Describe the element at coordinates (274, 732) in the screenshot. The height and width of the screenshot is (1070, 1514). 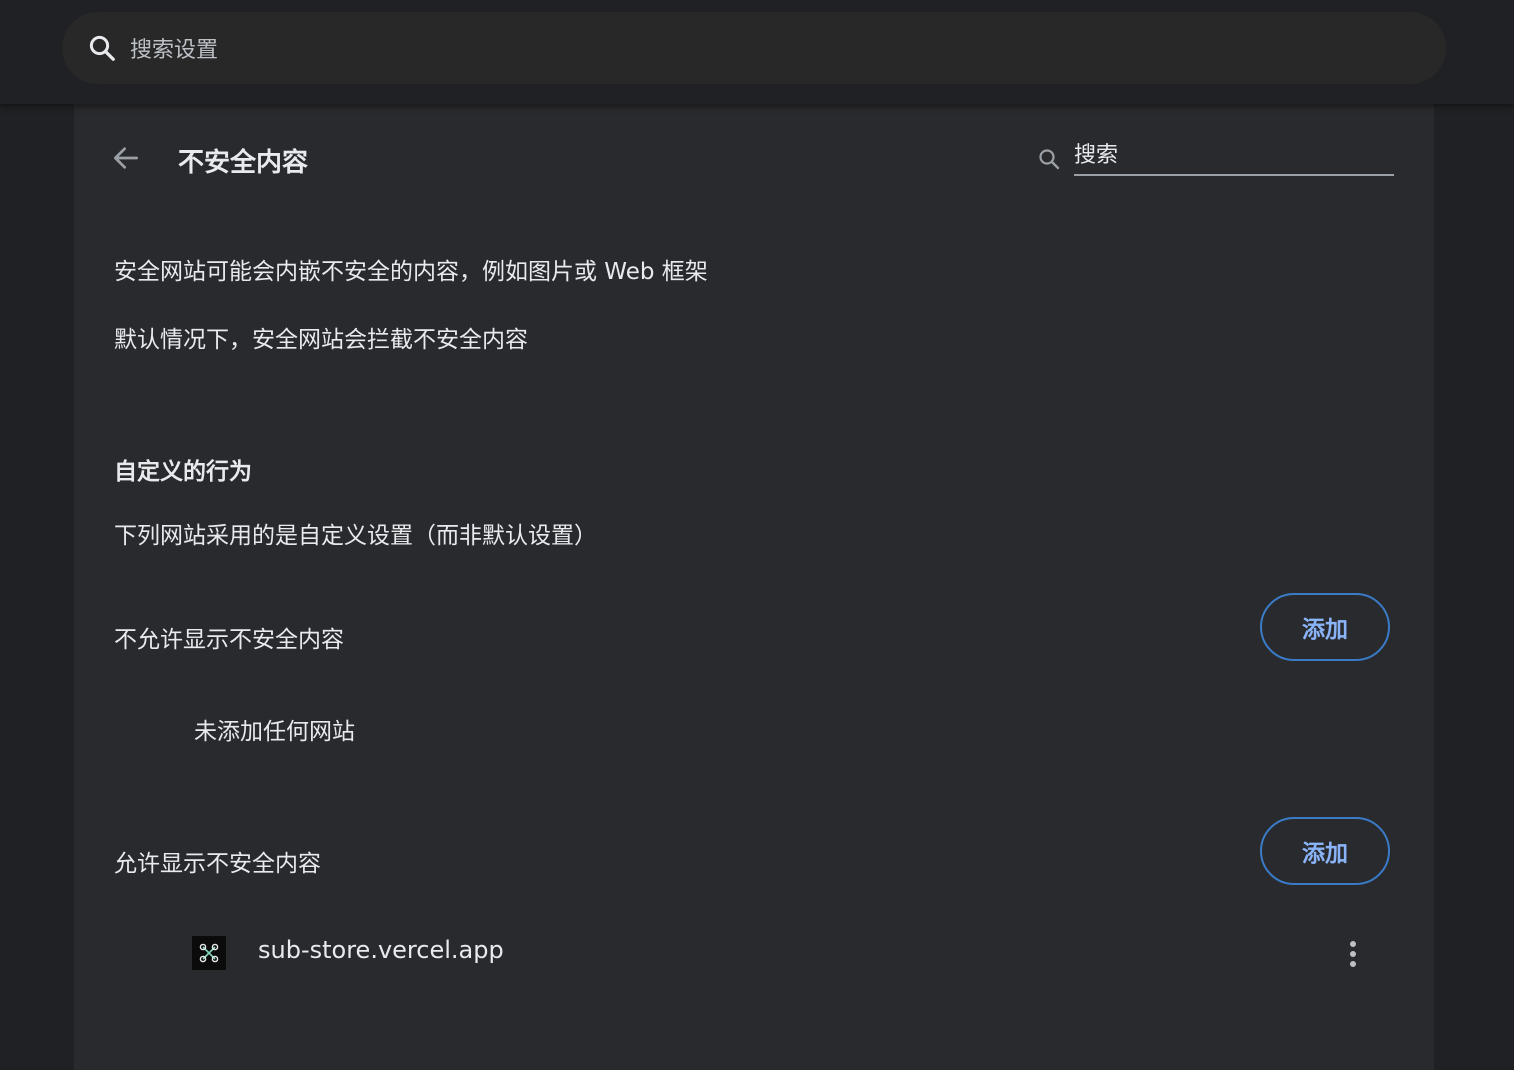
I see `block-empty-note: 未添加任何网站` at that location.